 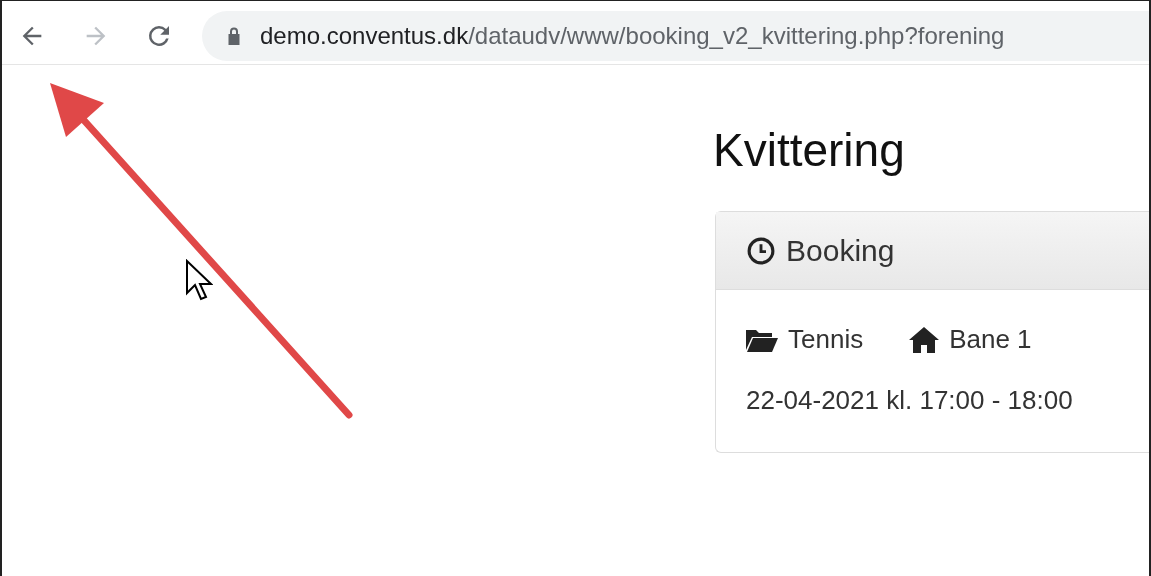 I want to click on panel-heading: Booking, so click(x=840, y=251).